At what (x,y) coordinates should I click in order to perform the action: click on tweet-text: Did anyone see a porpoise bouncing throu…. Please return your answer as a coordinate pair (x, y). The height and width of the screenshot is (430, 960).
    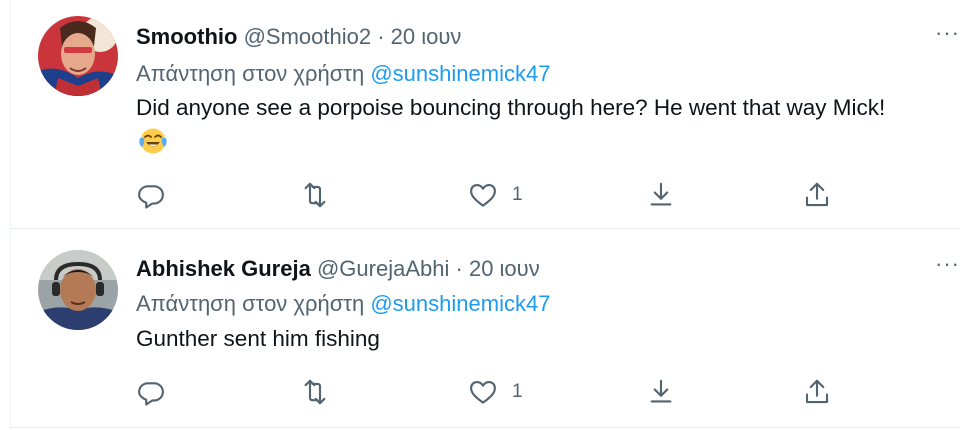
    Looking at the image, I should click on (511, 107).